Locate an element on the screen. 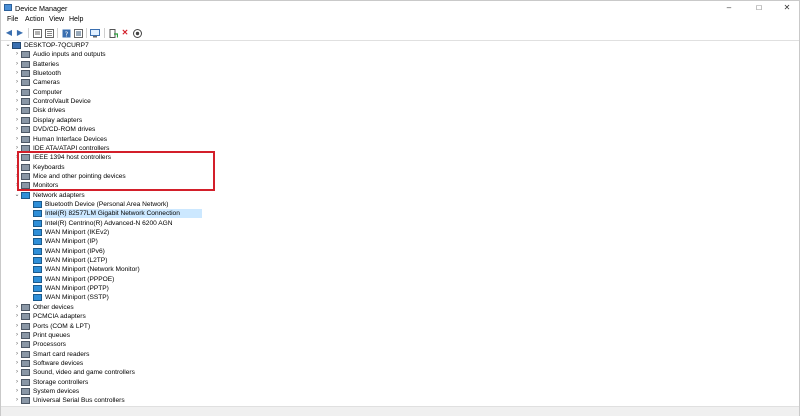  tree-item-label: WAN Miniport (PPPOE) is located at coordinates (80, 279).